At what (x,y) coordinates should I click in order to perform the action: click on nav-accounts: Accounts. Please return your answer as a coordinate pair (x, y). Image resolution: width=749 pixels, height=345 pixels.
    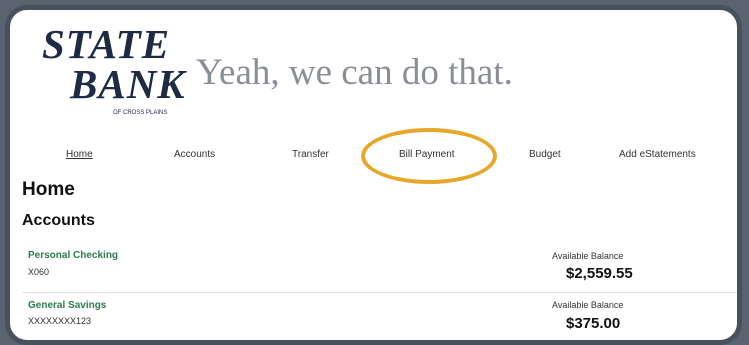
    Looking at the image, I should click on (194, 154).